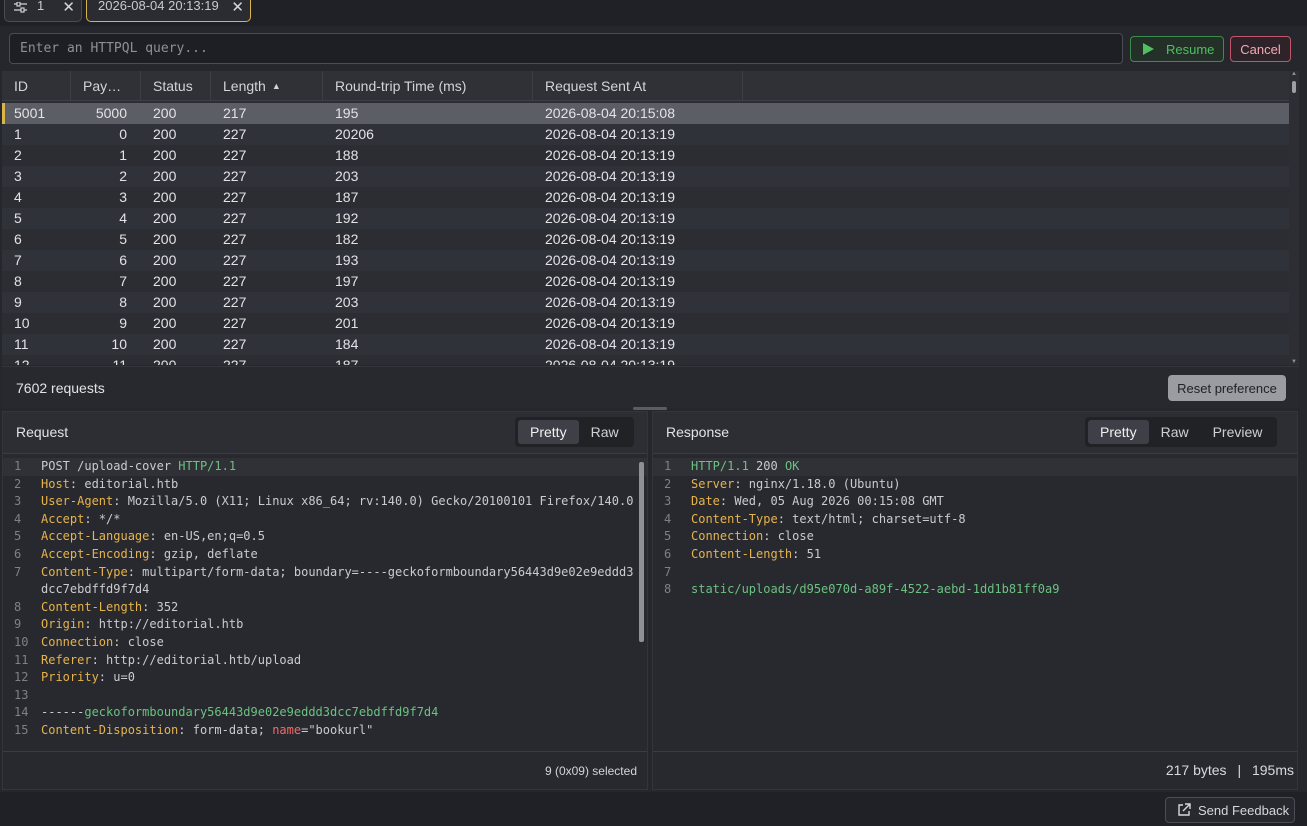 This screenshot has height=826, width=1307. What do you see at coordinates (610, 239) in the screenshot?
I see `table-cell: 2026-08-04 20:13:19` at bounding box center [610, 239].